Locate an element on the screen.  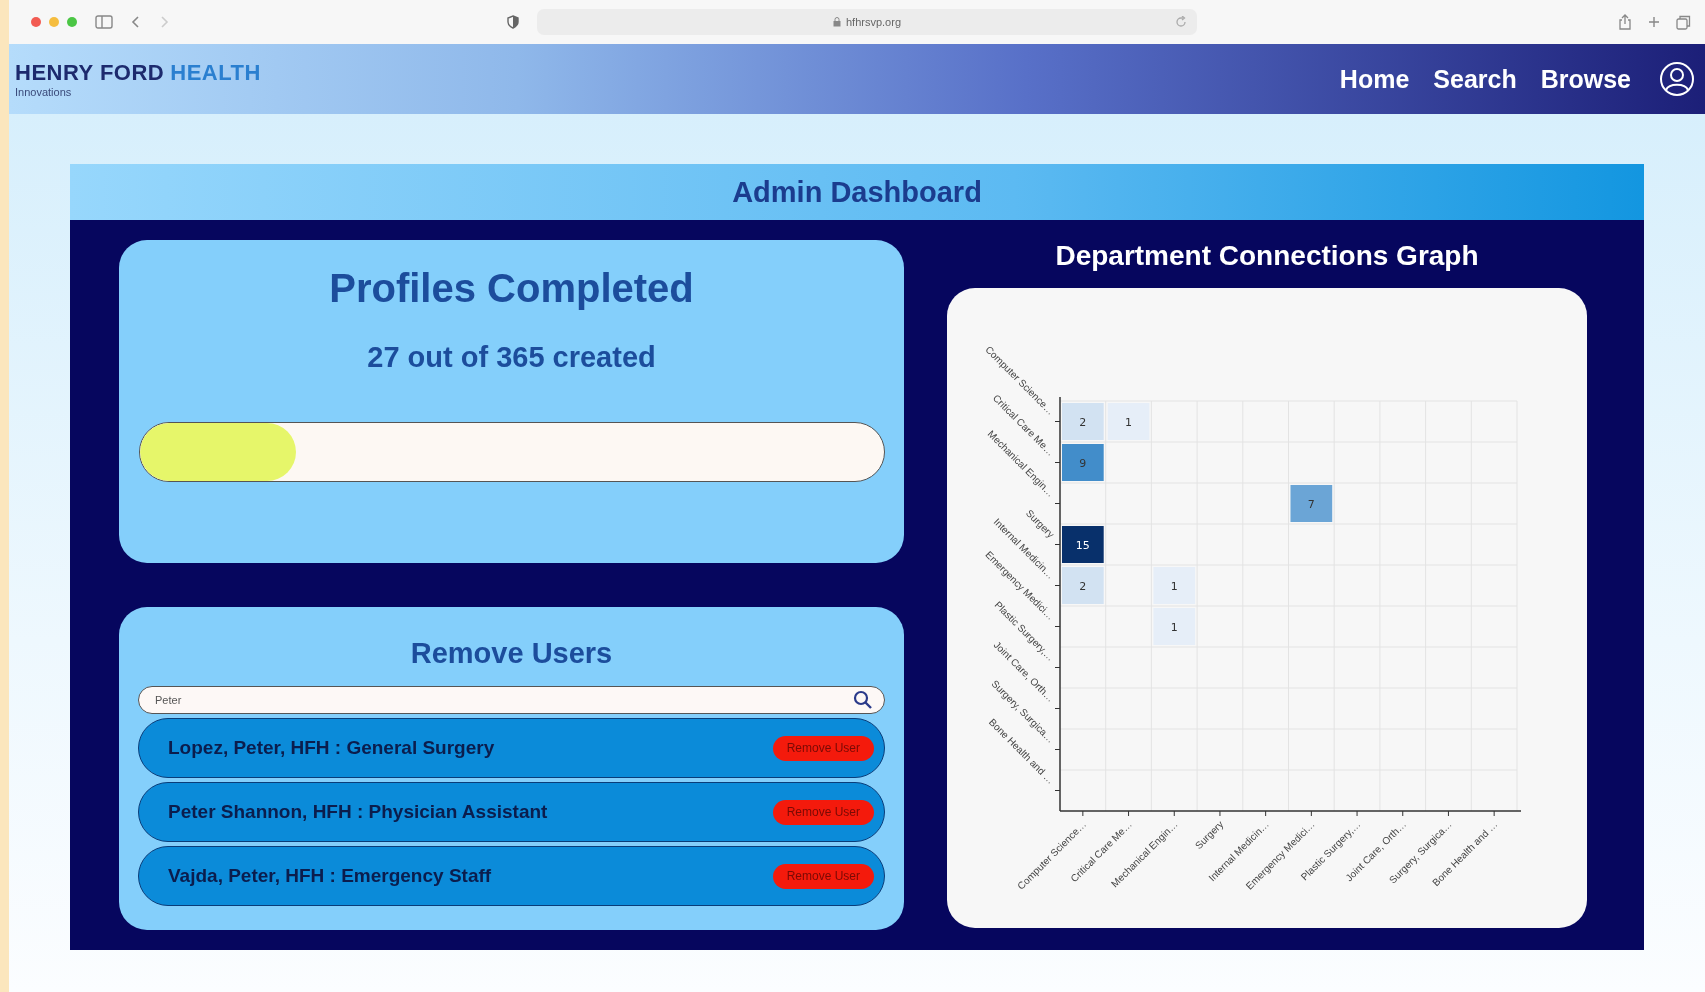
search-field: Peter is located at coordinates (511, 700).